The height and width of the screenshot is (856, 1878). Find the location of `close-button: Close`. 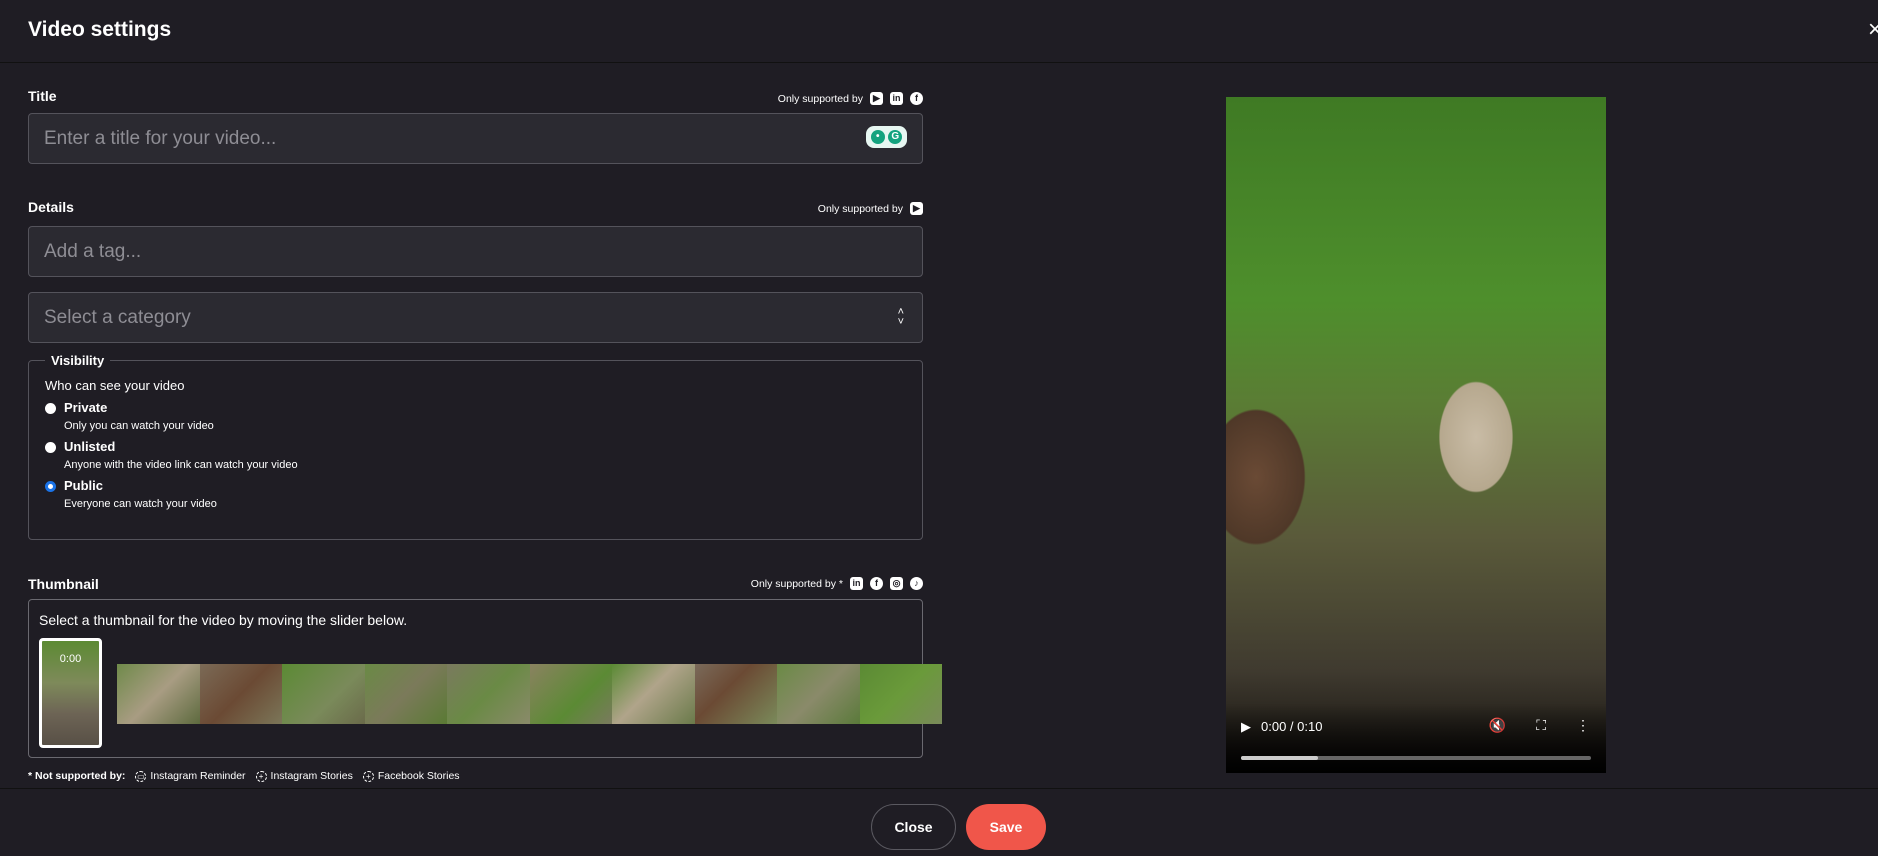

close-button: Close is located at coordinates (913, 827).